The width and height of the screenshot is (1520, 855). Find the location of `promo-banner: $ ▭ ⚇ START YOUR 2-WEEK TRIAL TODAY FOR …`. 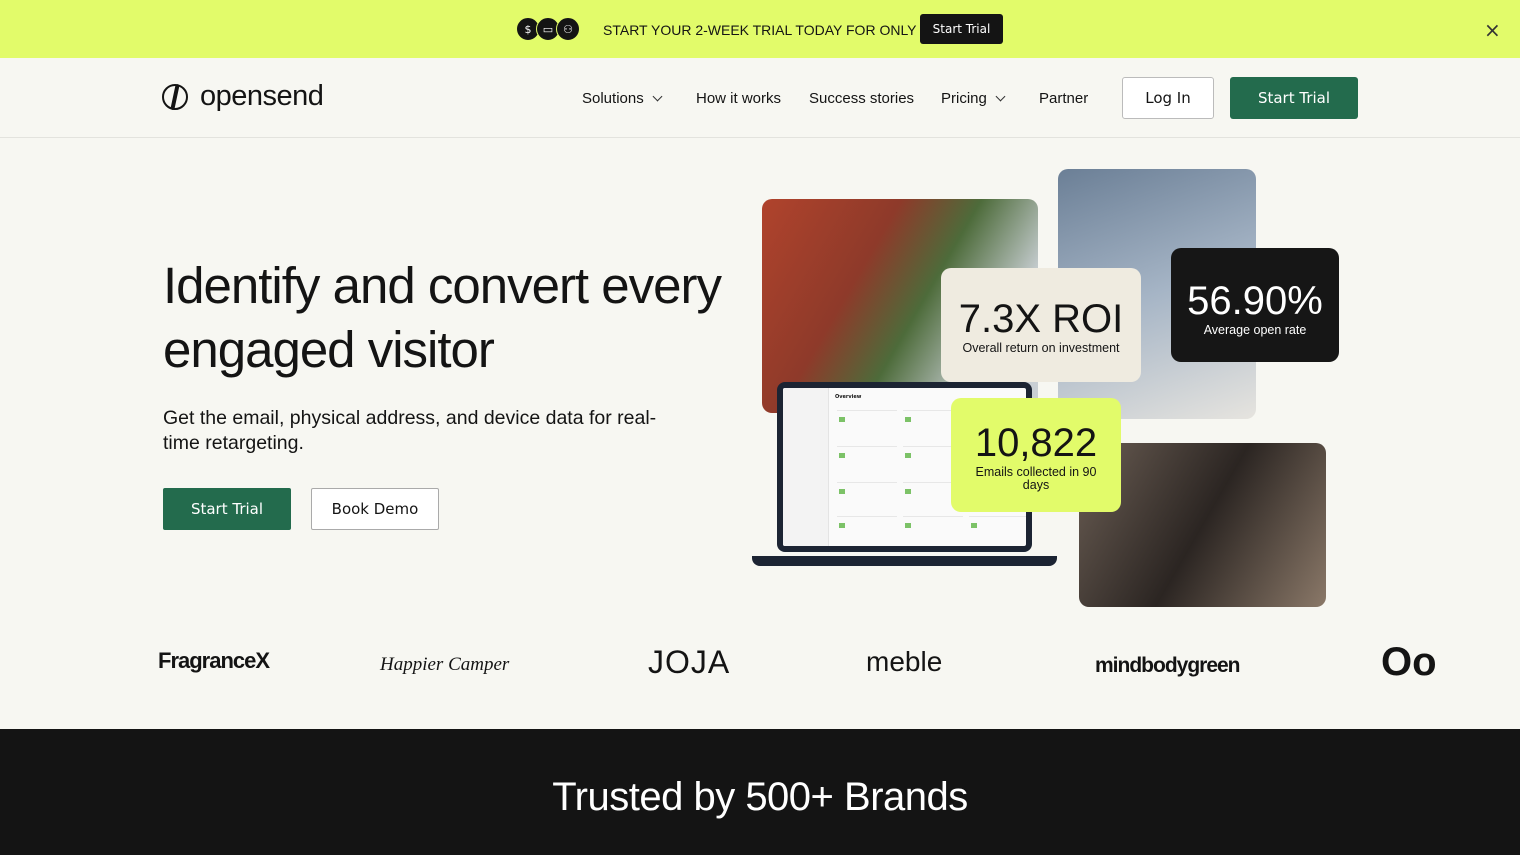

promo-banner: $ ▭ ⚇ START YOUR 2-WEEK TRIAL TODAY FOR … is located at coordinates (760, 29).